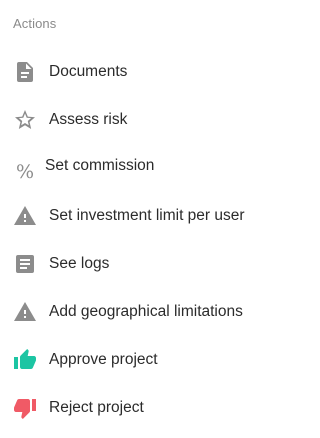 This screenshot has height=438, width=320. I want to click on notes-icon, so click(25, 264).